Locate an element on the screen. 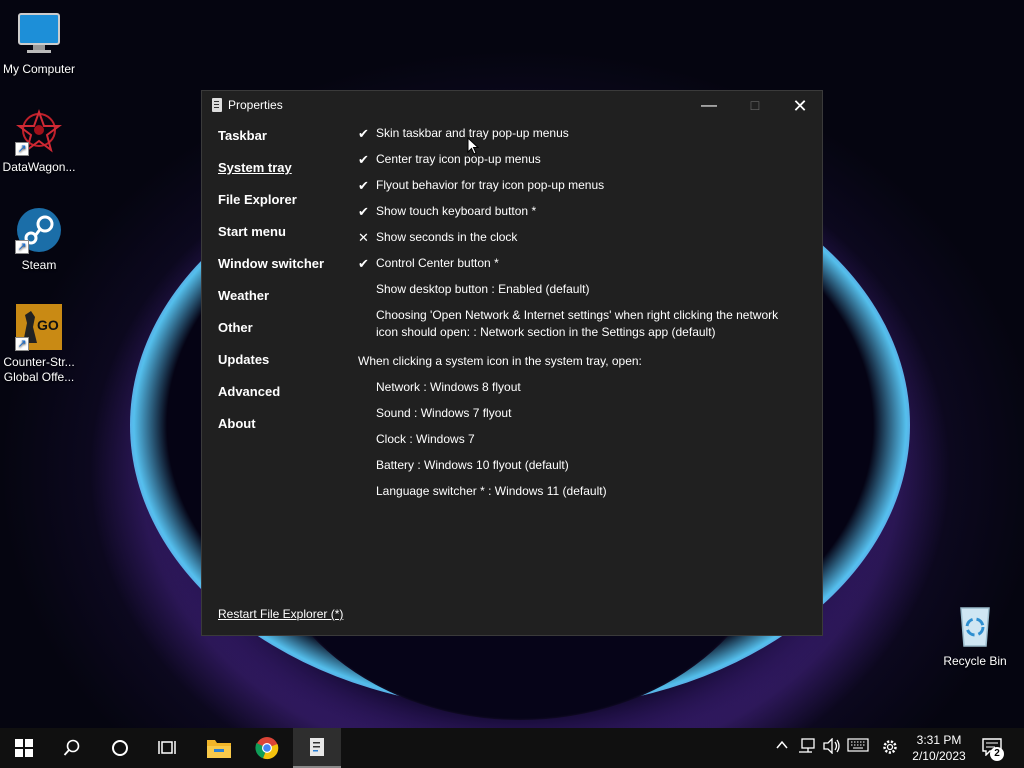 The height and width of the screenshot is (768, 1024). option-label: Skin taskbar and tray pop-up menus is located at coordinates (472, 133).